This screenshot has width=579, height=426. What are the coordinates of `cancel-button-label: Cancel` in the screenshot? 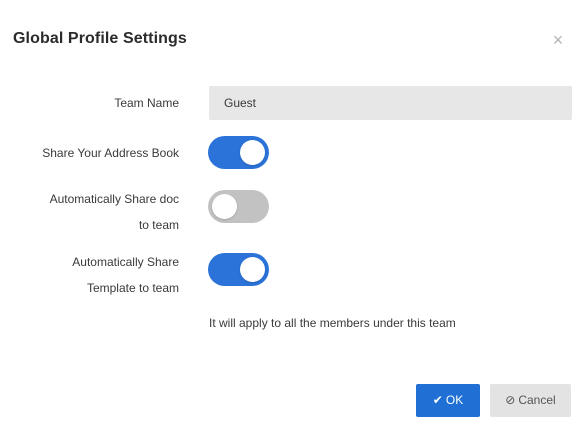 It's located at (537, 400).